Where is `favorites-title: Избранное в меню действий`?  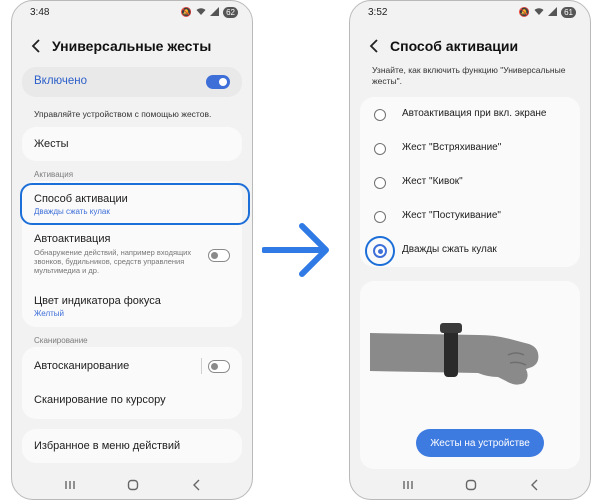 favorites-title: Избранное в меню действий is located at coordinates (107, 446).